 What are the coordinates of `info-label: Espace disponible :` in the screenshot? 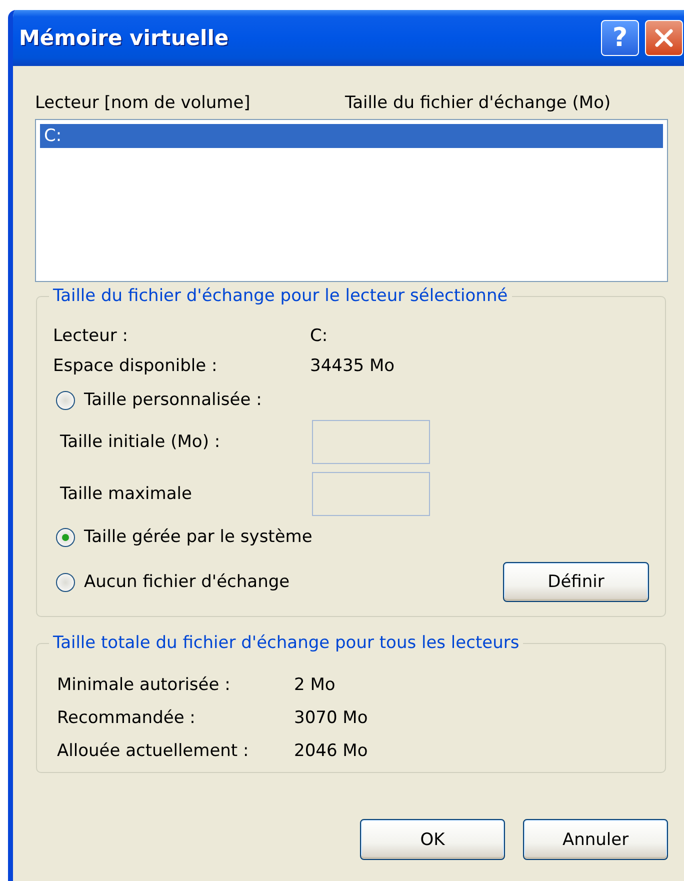 It's located at (135, 366).